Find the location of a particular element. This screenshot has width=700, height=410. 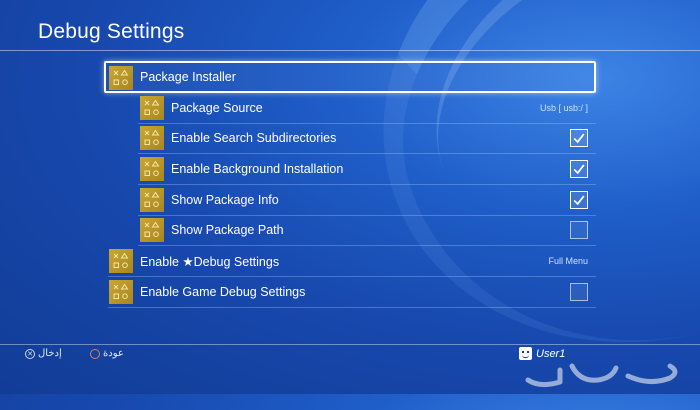

settings-item-enable-search-subdirectories: Enable Search Subdirectories is located at coordinates (367, 138).